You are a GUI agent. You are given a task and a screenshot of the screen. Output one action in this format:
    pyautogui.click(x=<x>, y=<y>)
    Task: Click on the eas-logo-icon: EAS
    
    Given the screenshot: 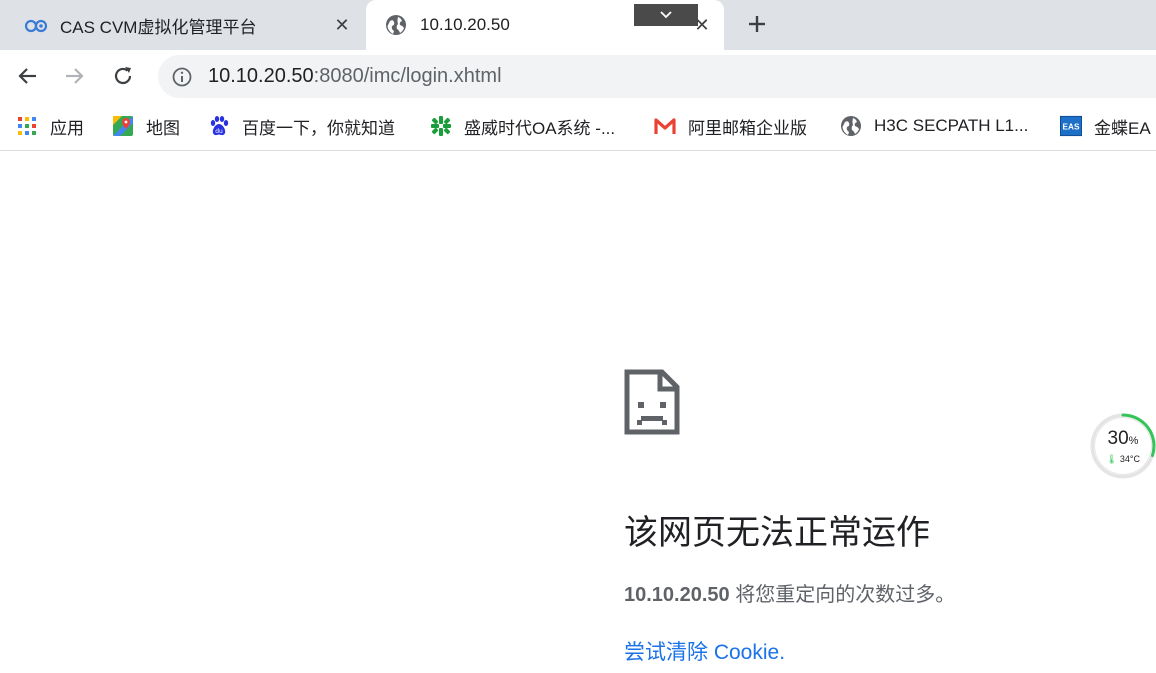 What is the action you would take?
    pyautogui.click(x=1071, y=126)
    